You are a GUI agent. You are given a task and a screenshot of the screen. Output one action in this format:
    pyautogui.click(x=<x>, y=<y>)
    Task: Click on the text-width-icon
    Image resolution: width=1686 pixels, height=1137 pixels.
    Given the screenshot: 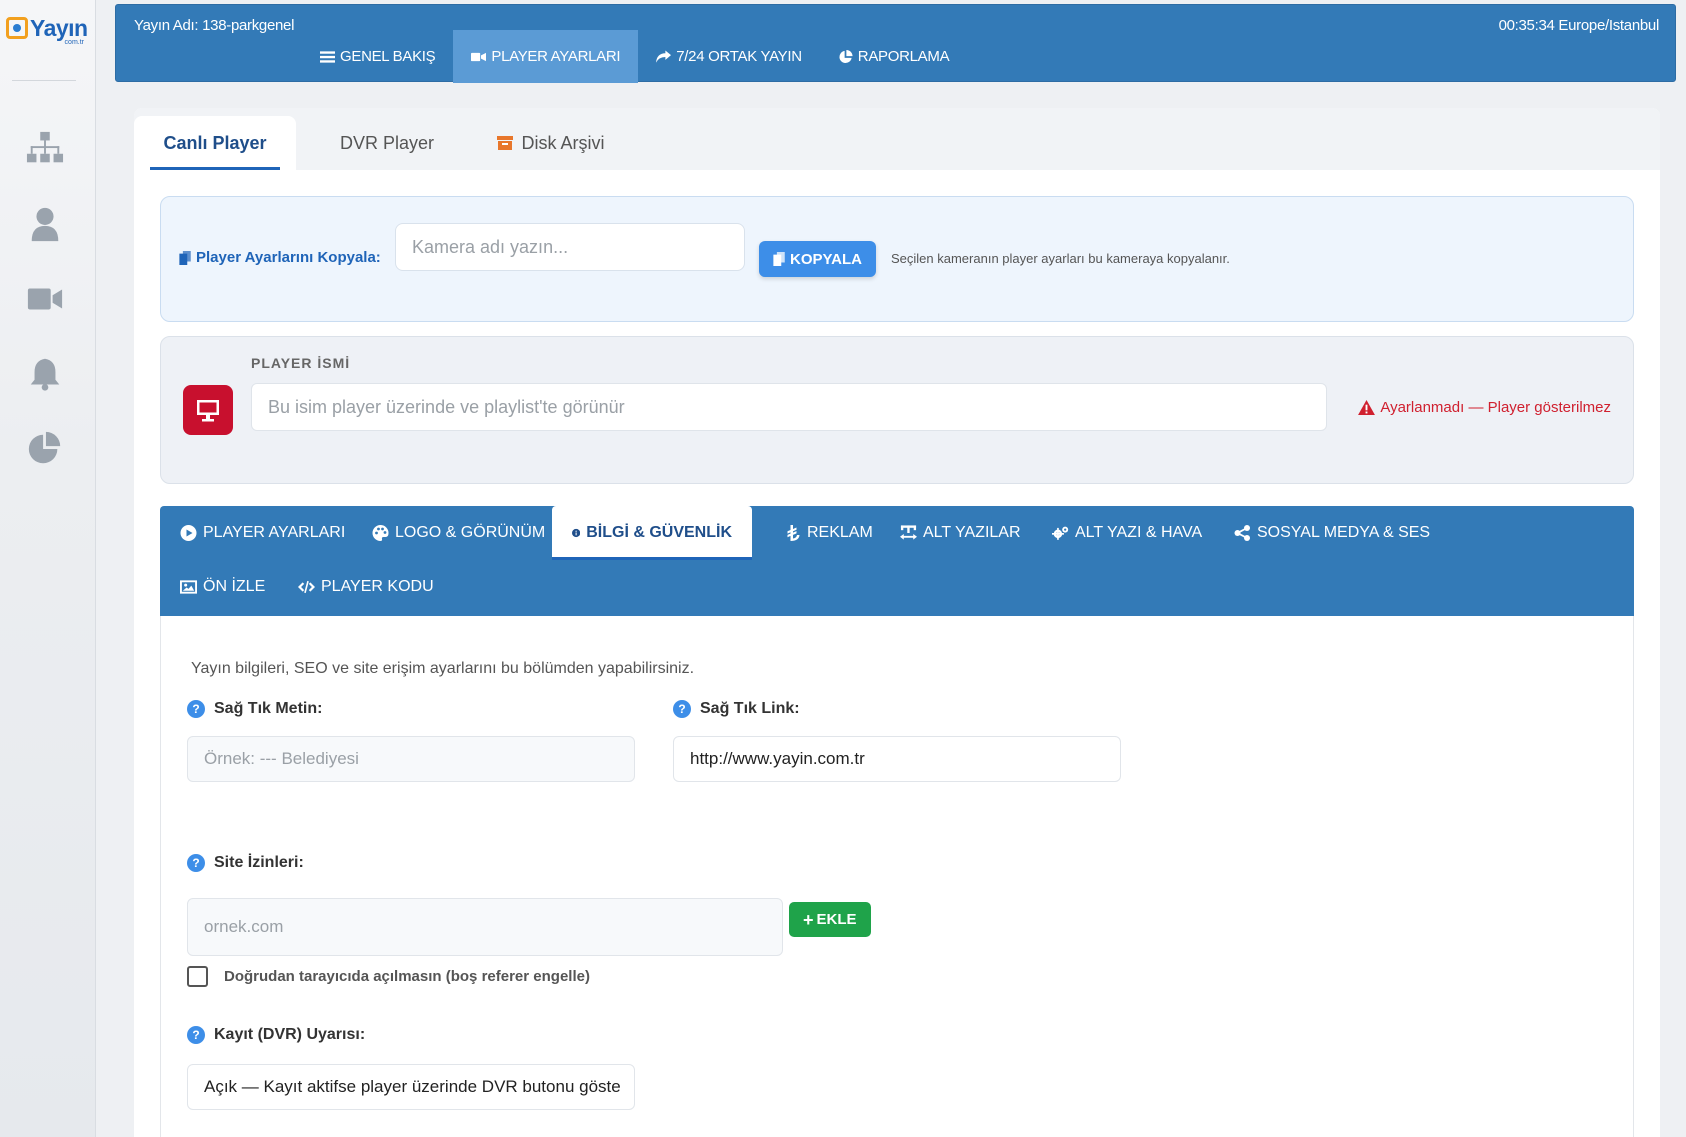 What is the action you would take?
    pyautogui.click(x=908, y=532)
    